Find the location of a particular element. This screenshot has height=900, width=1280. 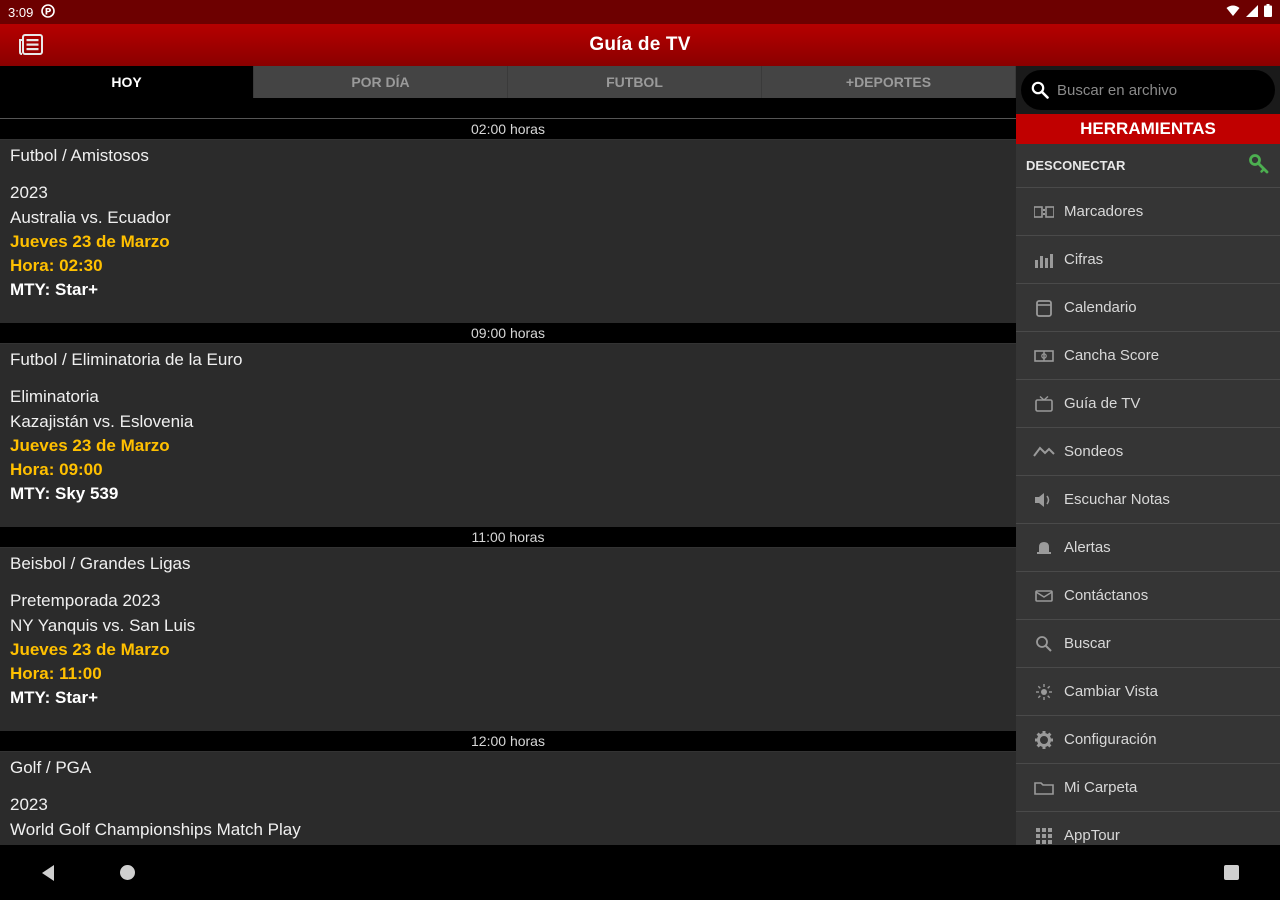

menu-item-label: Alertas is located at coordinates (1087, 547).